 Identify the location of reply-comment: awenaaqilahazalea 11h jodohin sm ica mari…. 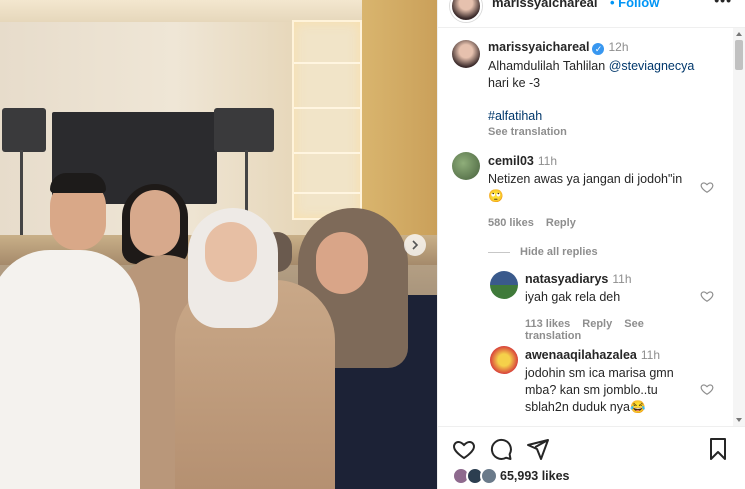
(615, 382).